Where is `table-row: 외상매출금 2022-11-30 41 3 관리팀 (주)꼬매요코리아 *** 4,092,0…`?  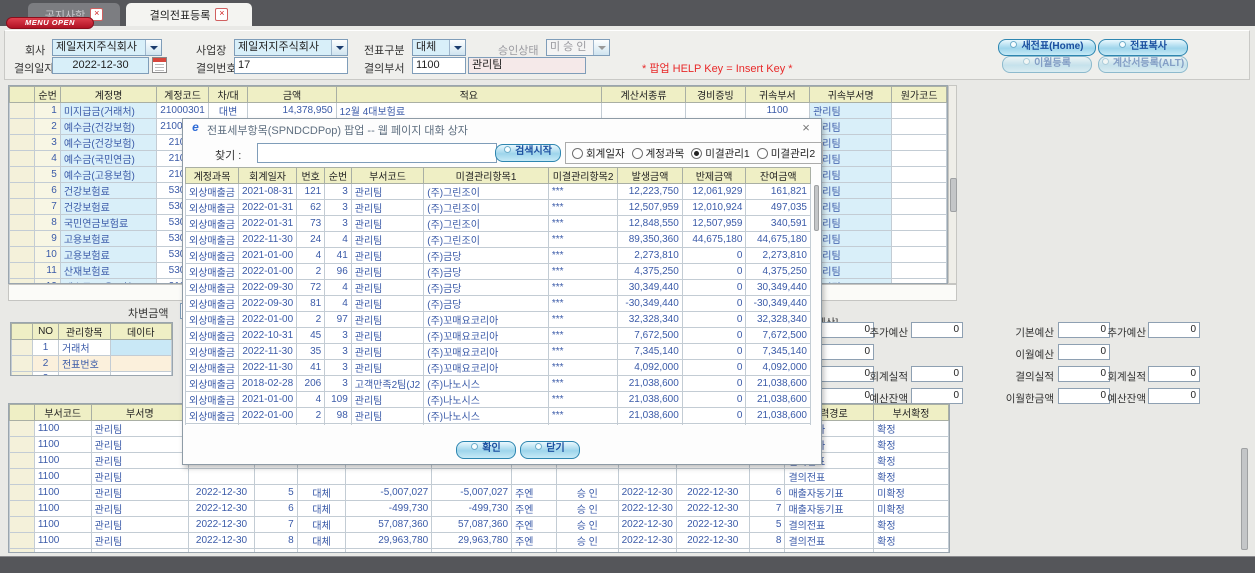 table-row: 외상매출금 2022-11-30 41 3 관리팀 (주)꼬매요코리아 *** 4,092,0… is located at coordinates (498, 367).